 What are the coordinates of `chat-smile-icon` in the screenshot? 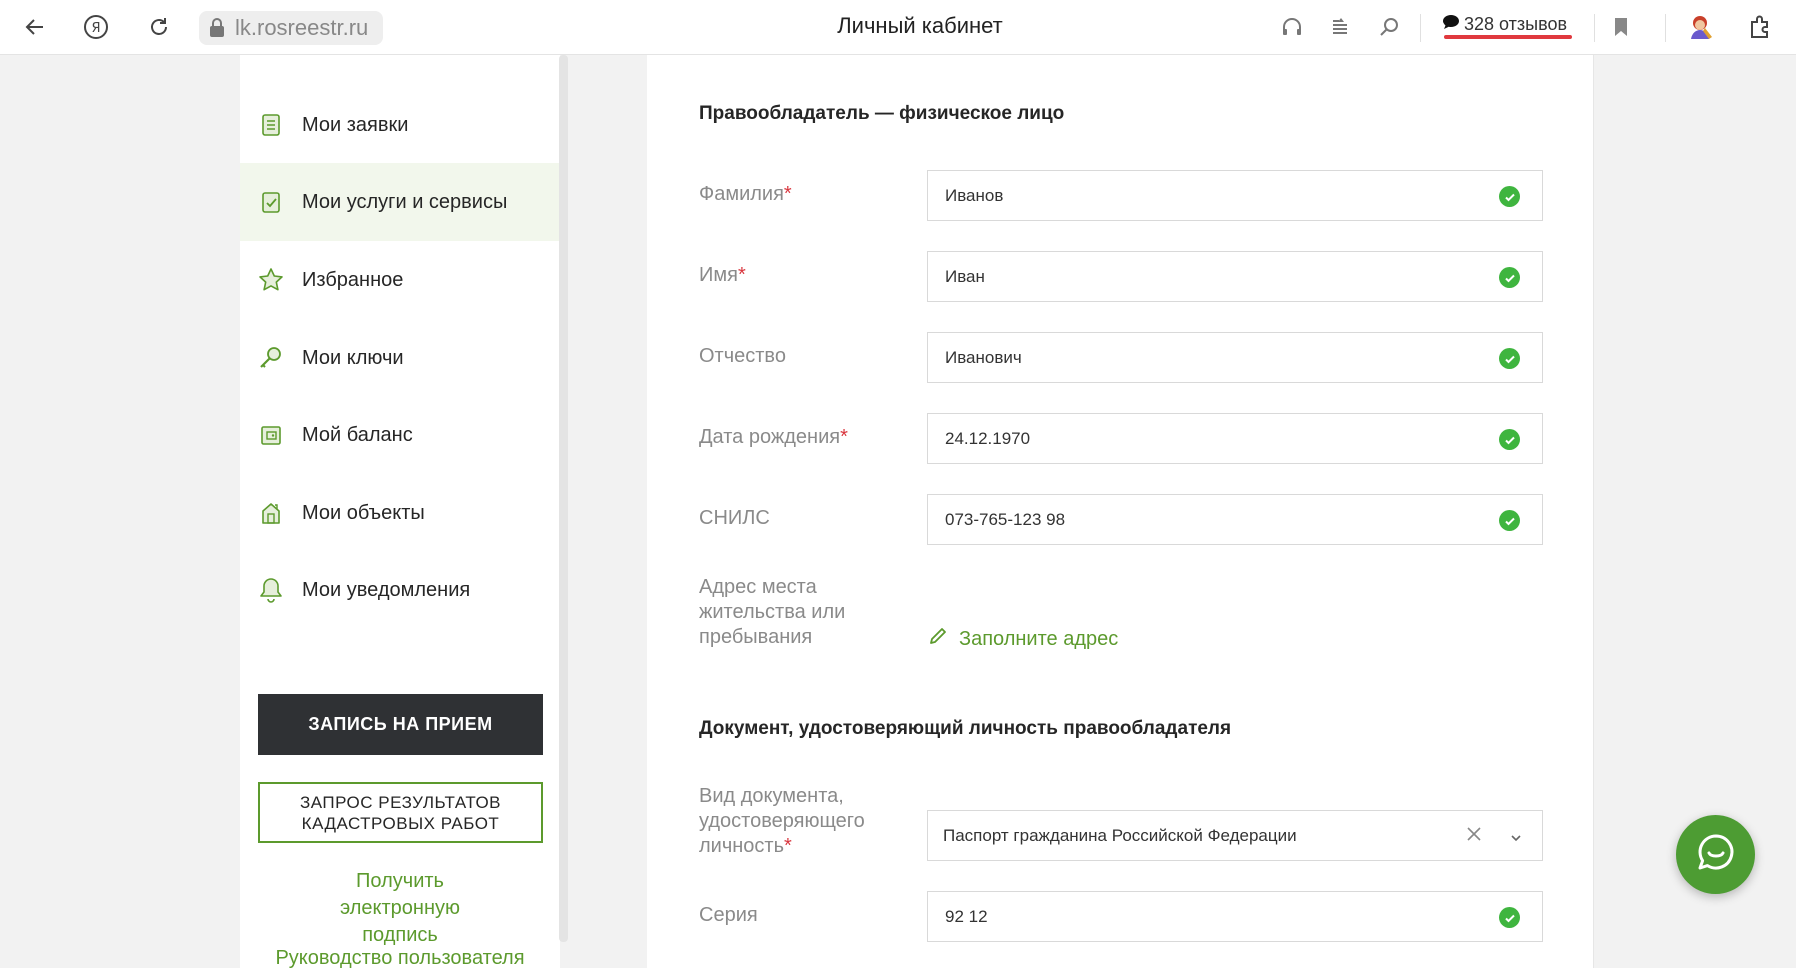 It's located at (1716, 854).